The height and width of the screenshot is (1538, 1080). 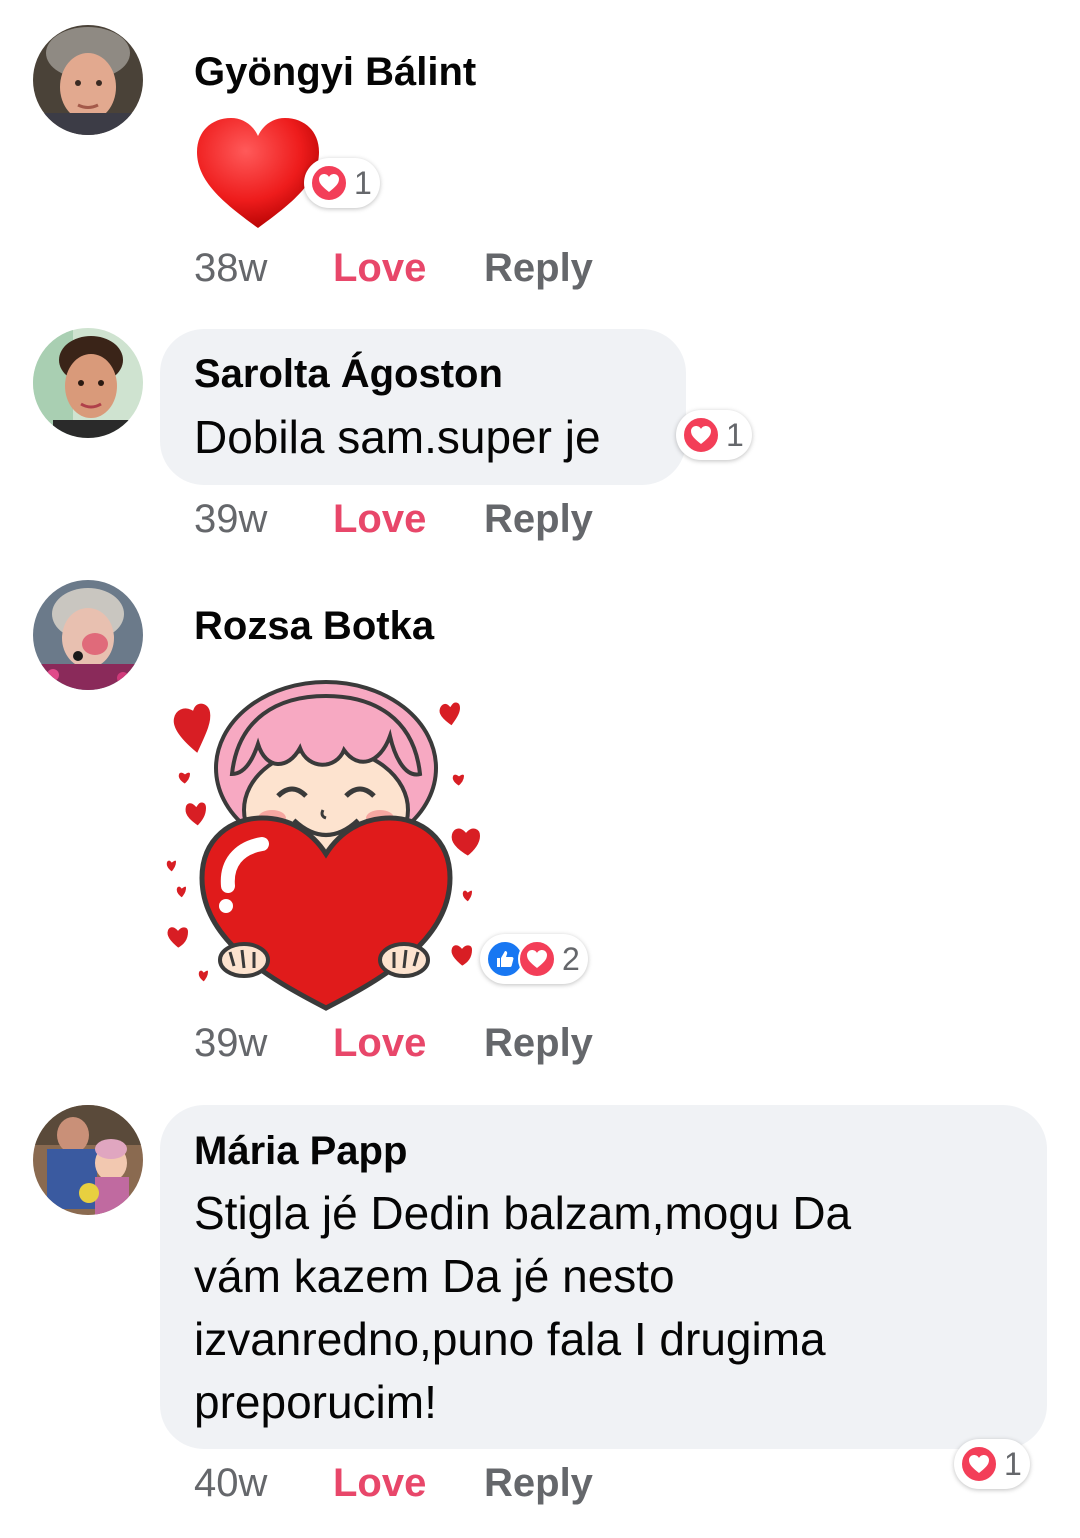 I want to click on comment-text-line: izvanredno,puno fala I drugima, so click(x=510, y=1339).